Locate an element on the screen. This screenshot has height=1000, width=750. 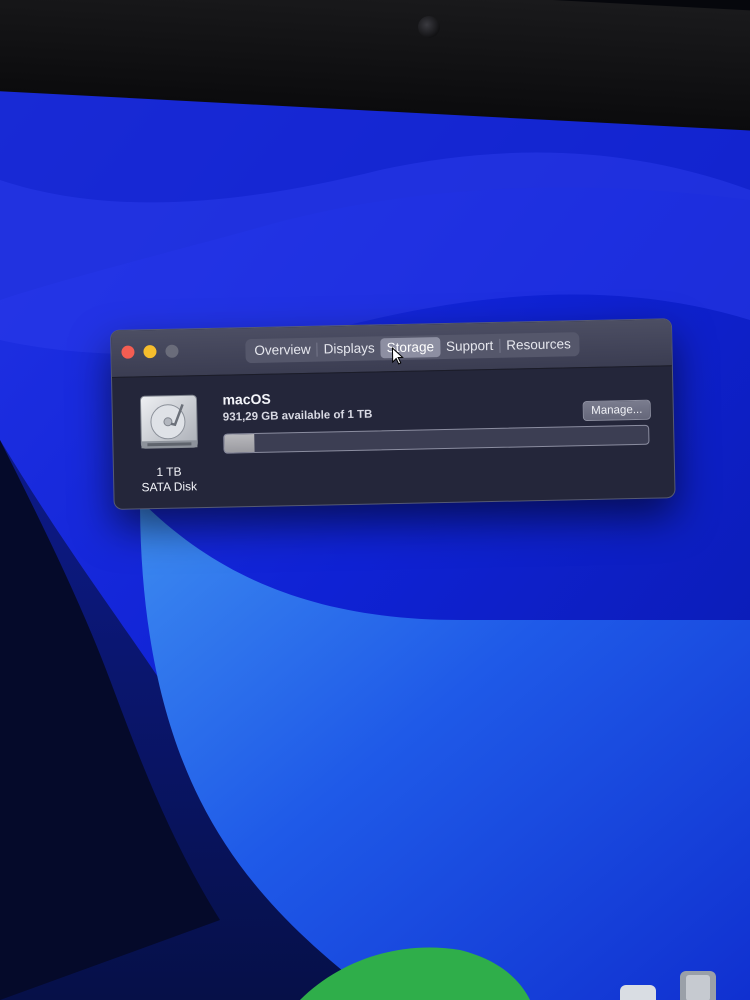
tab-support: Support is located at coordinates (470, 346).